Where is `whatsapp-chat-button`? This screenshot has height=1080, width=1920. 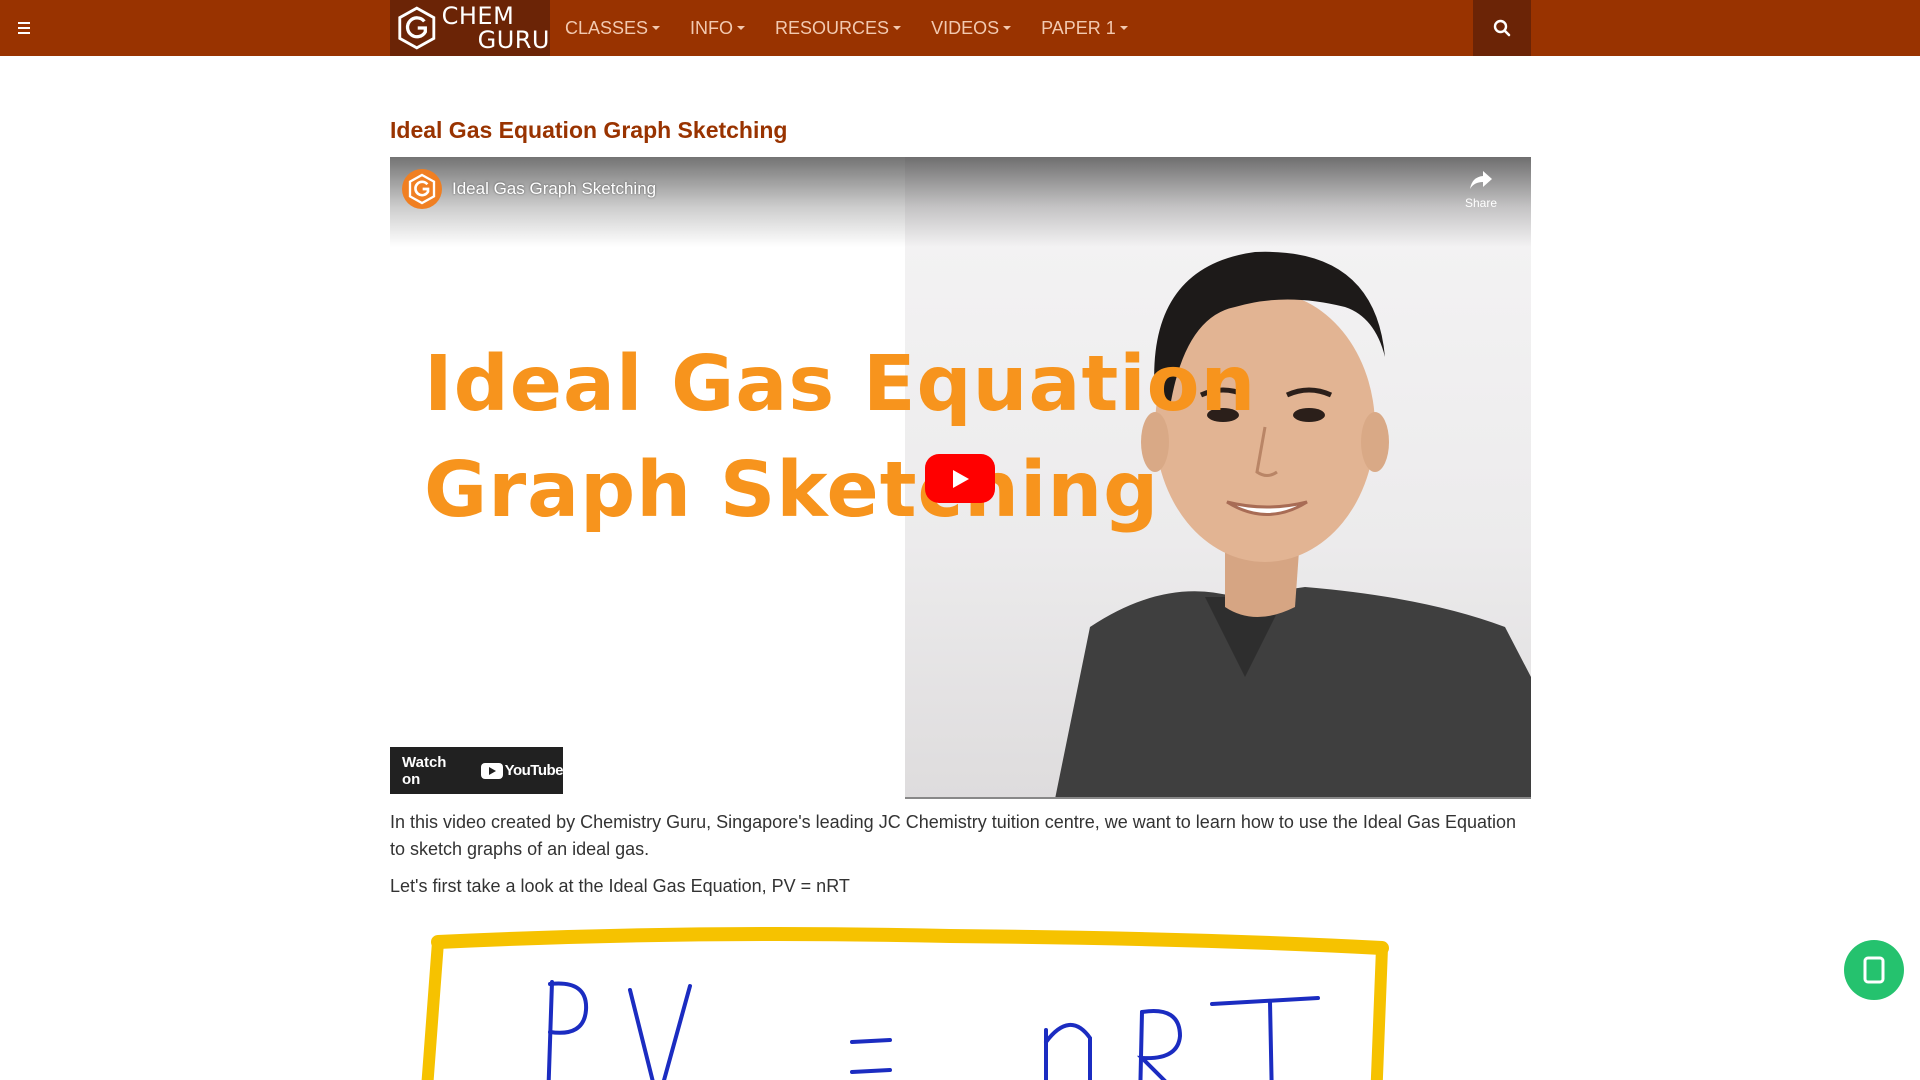 whatsapp-chat-button is located at coordinates (1874, 970).